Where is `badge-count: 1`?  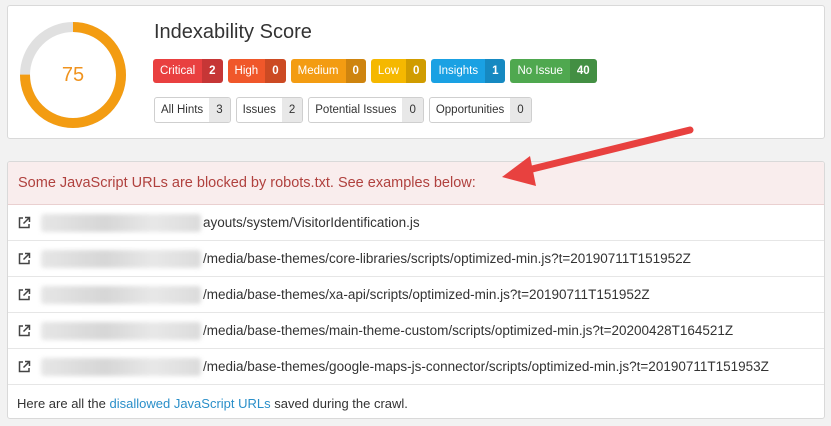 badge-count: 1 is located at coordinates (495, 71).